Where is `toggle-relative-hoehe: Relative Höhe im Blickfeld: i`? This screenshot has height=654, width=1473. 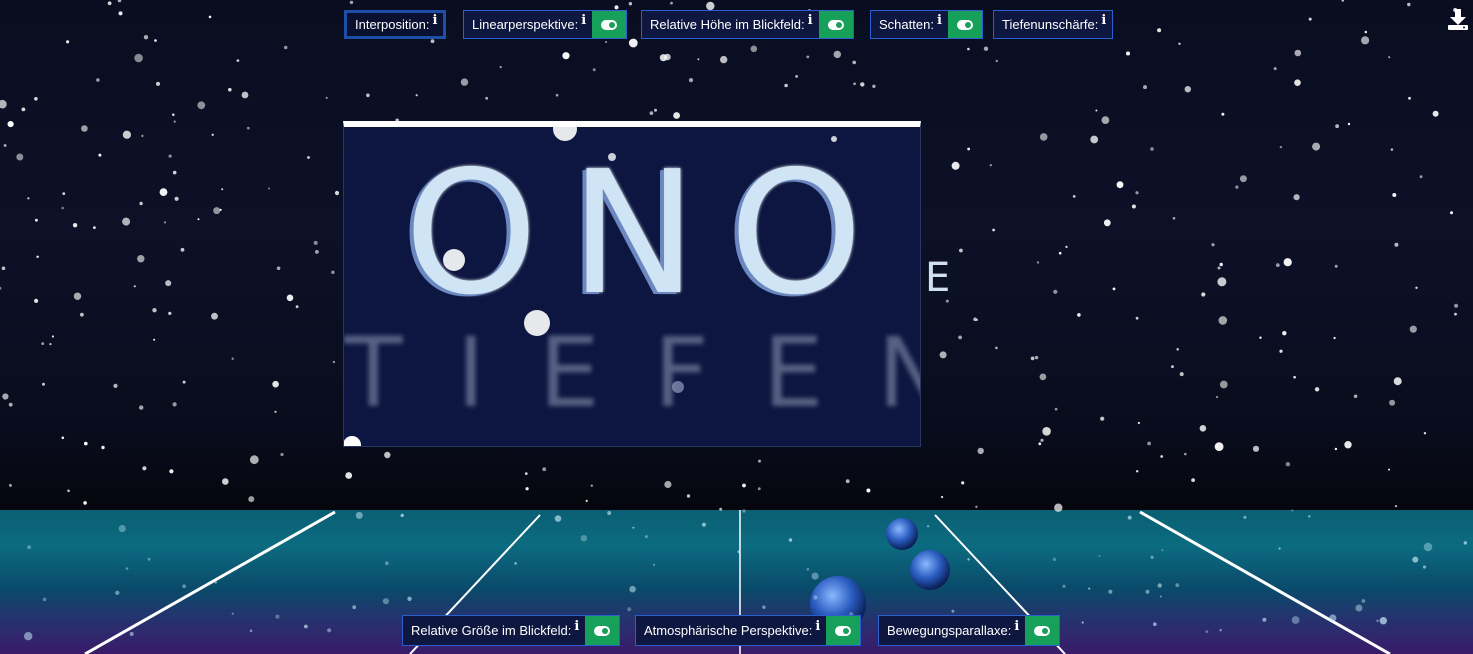 toggle-relative-hoehe: Relative Höhe im Blickfeld: i is located at coordinates (747, 24).